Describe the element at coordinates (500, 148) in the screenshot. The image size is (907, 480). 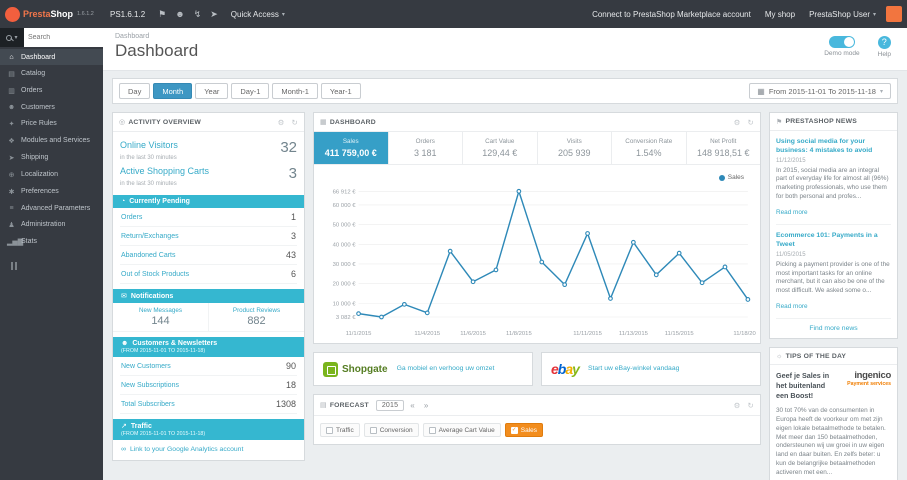
I see `kpi-cart-value: Cart Value 129,44 €` at that location.